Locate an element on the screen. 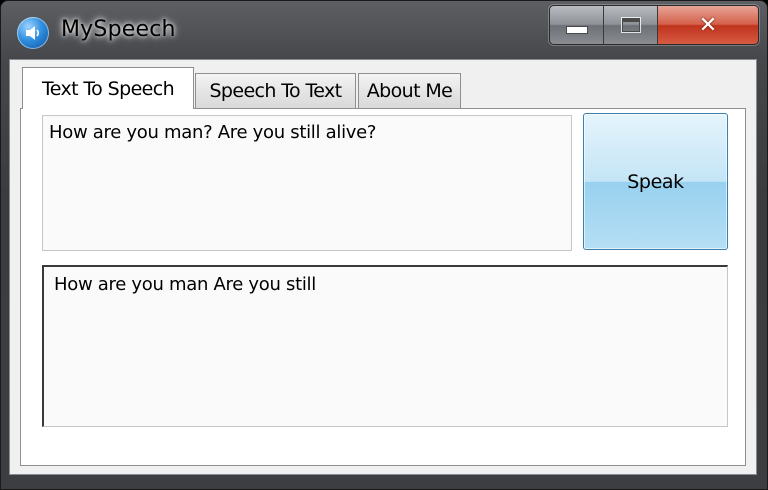 The width and height of the screenshot is (768, 490). speak-button-label: Speak is located at coordinates (655, 181).